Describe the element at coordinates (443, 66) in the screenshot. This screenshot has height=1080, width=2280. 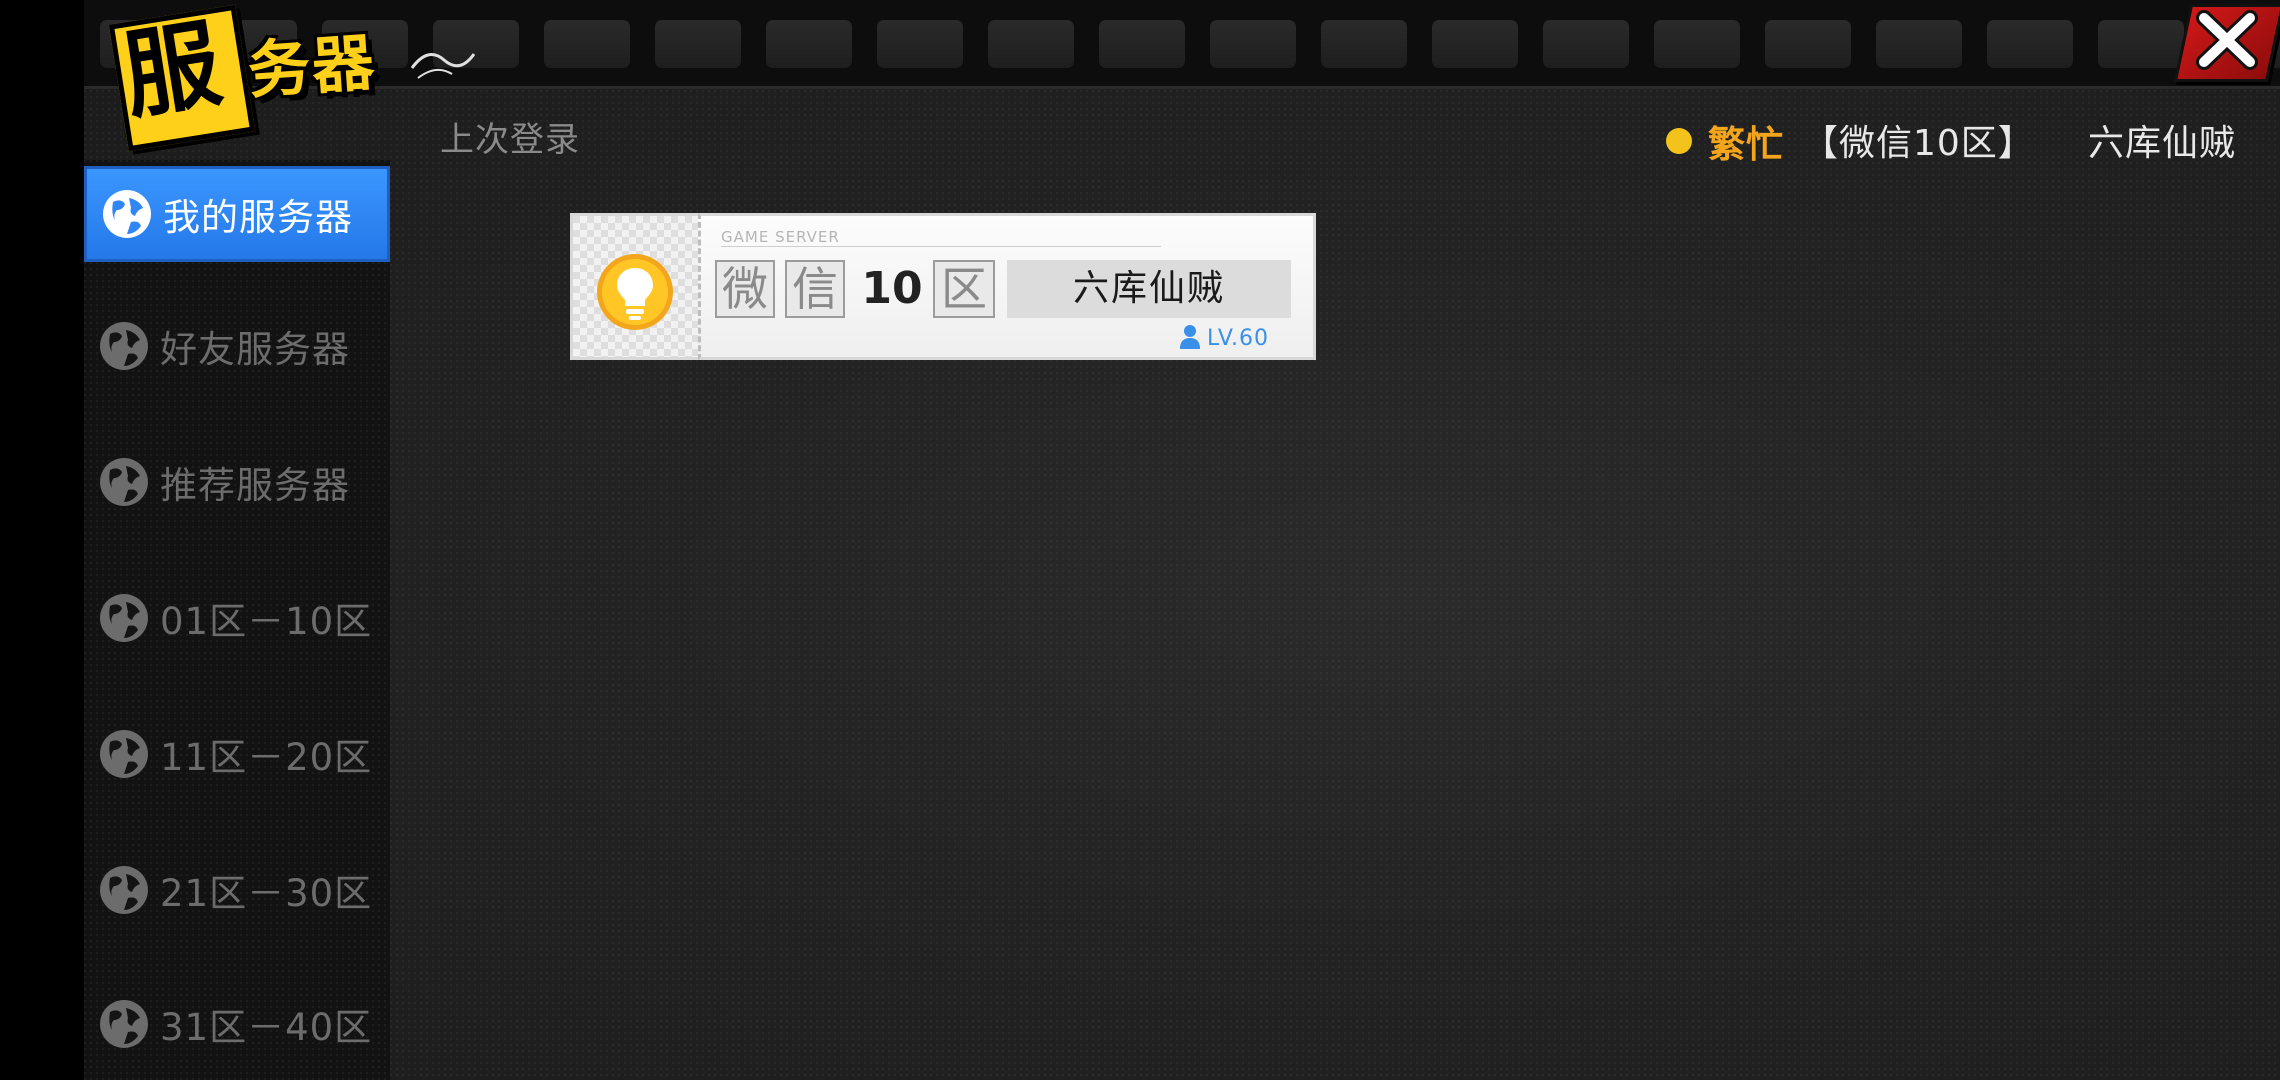
I see `scribble-decoration-icon` at that location.